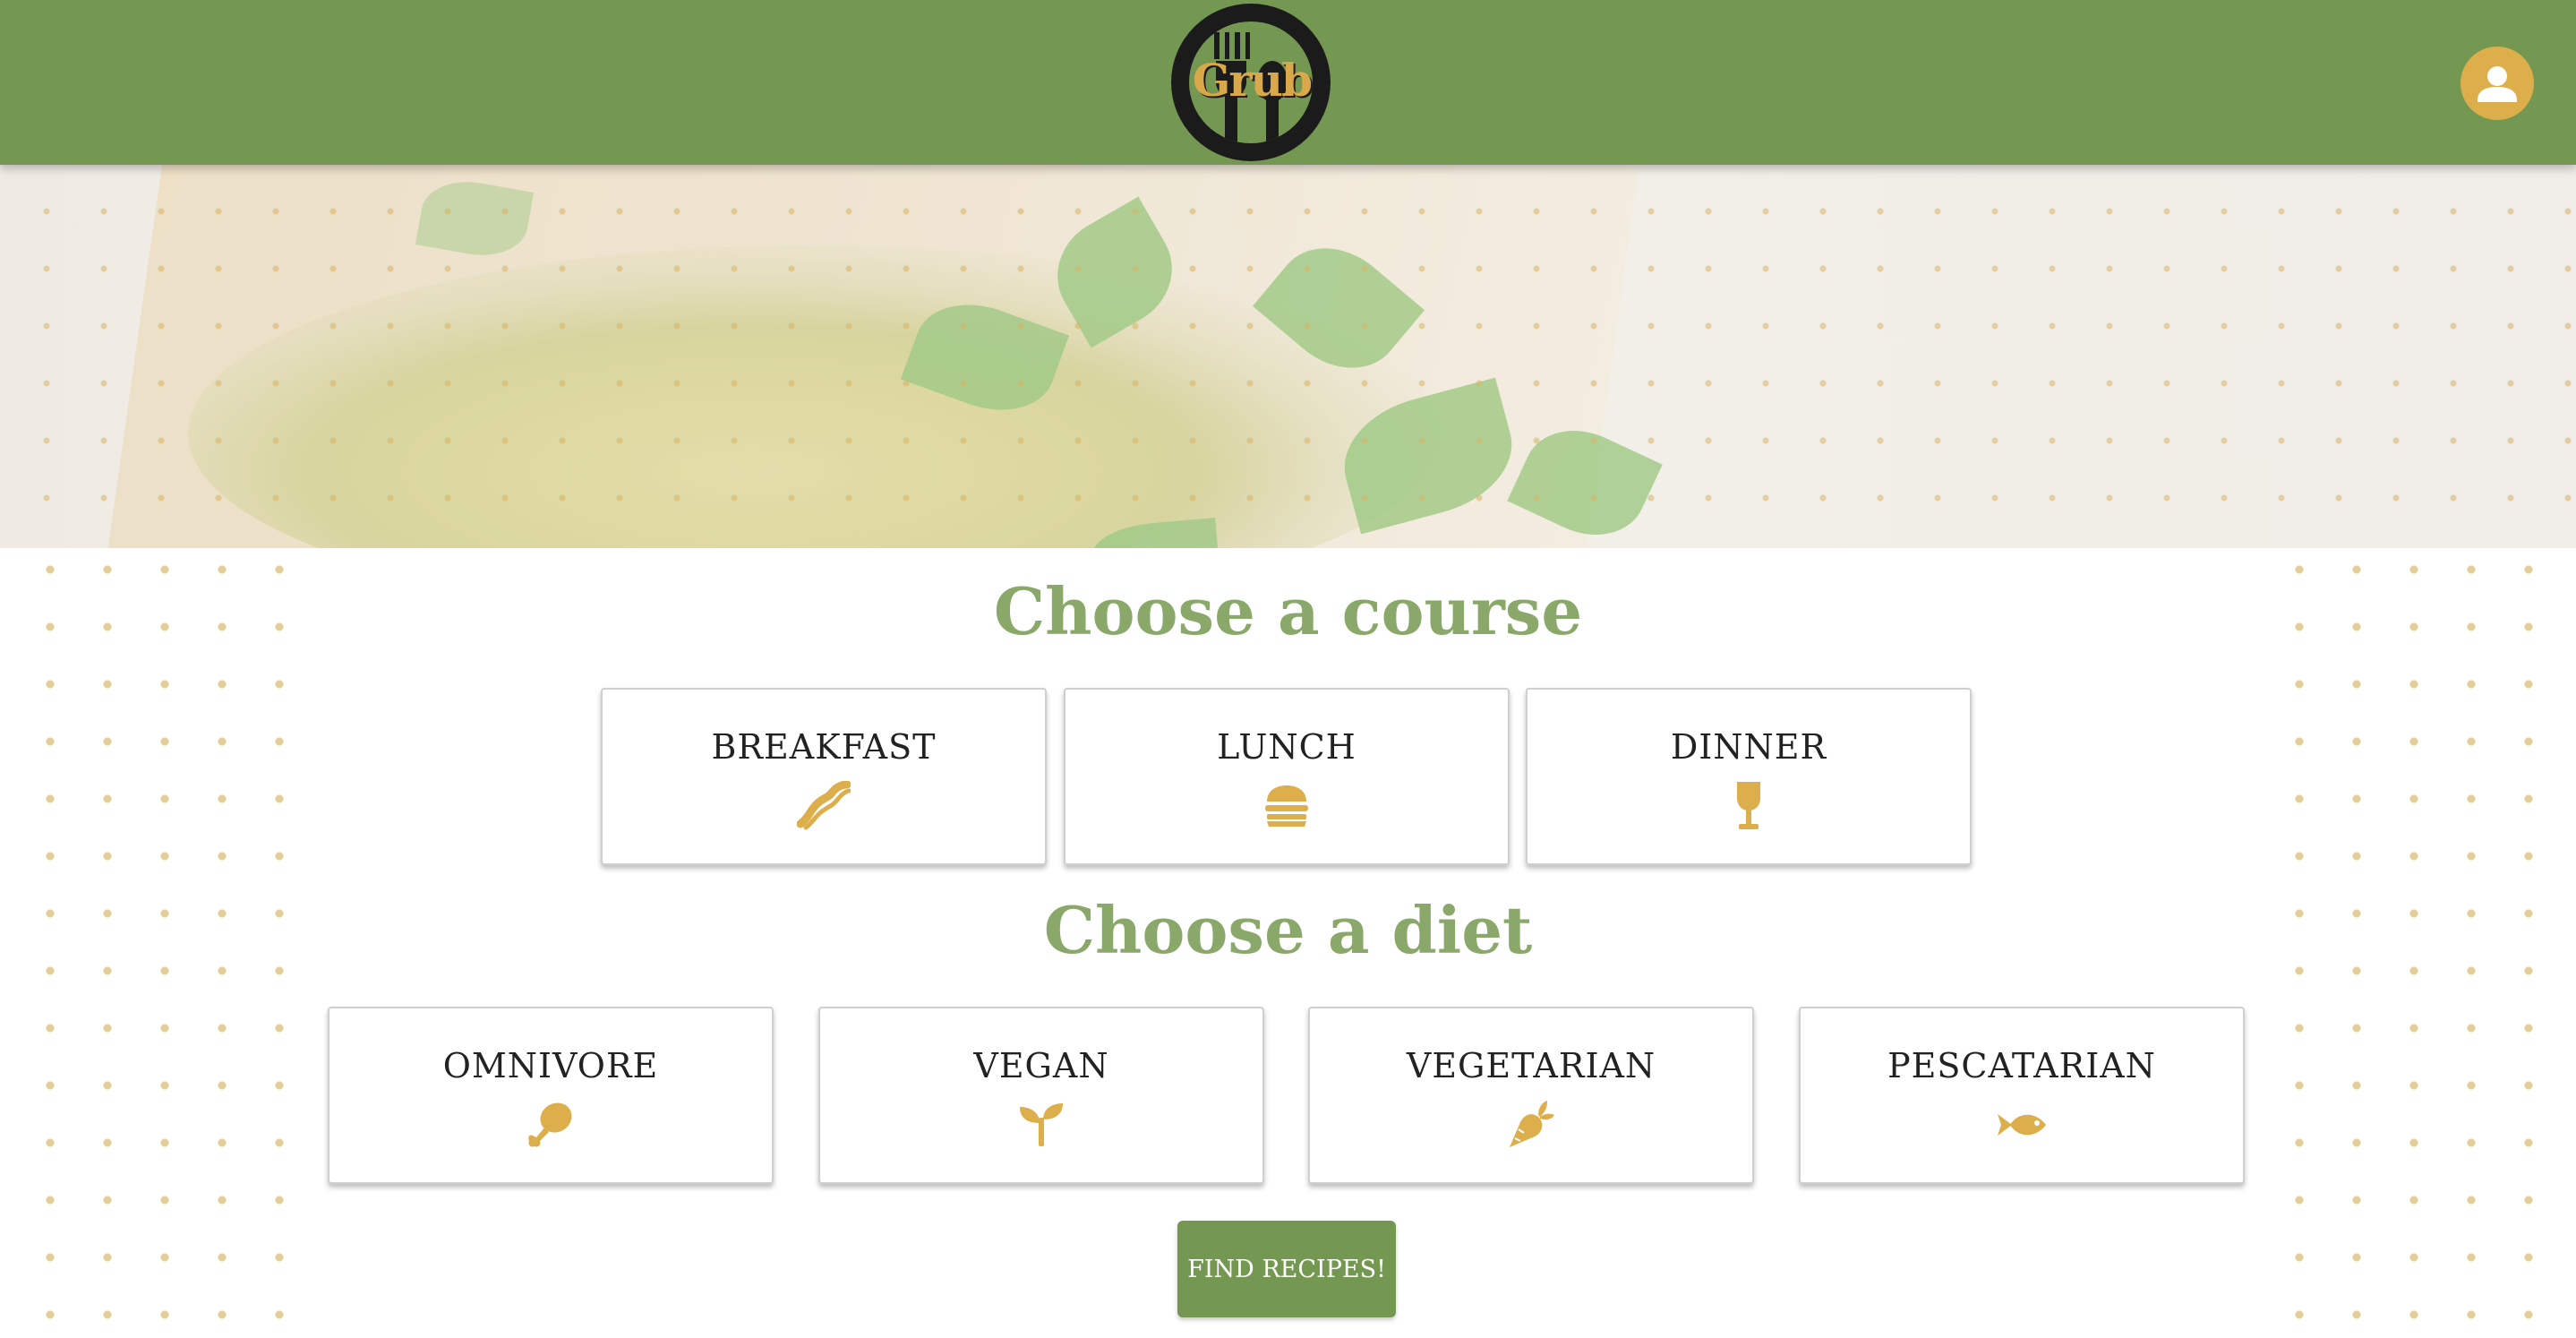 The height and width of the screenshot is (1338, 2576). I want to click on course-card-label: LUNCH, so click(1286, 747).